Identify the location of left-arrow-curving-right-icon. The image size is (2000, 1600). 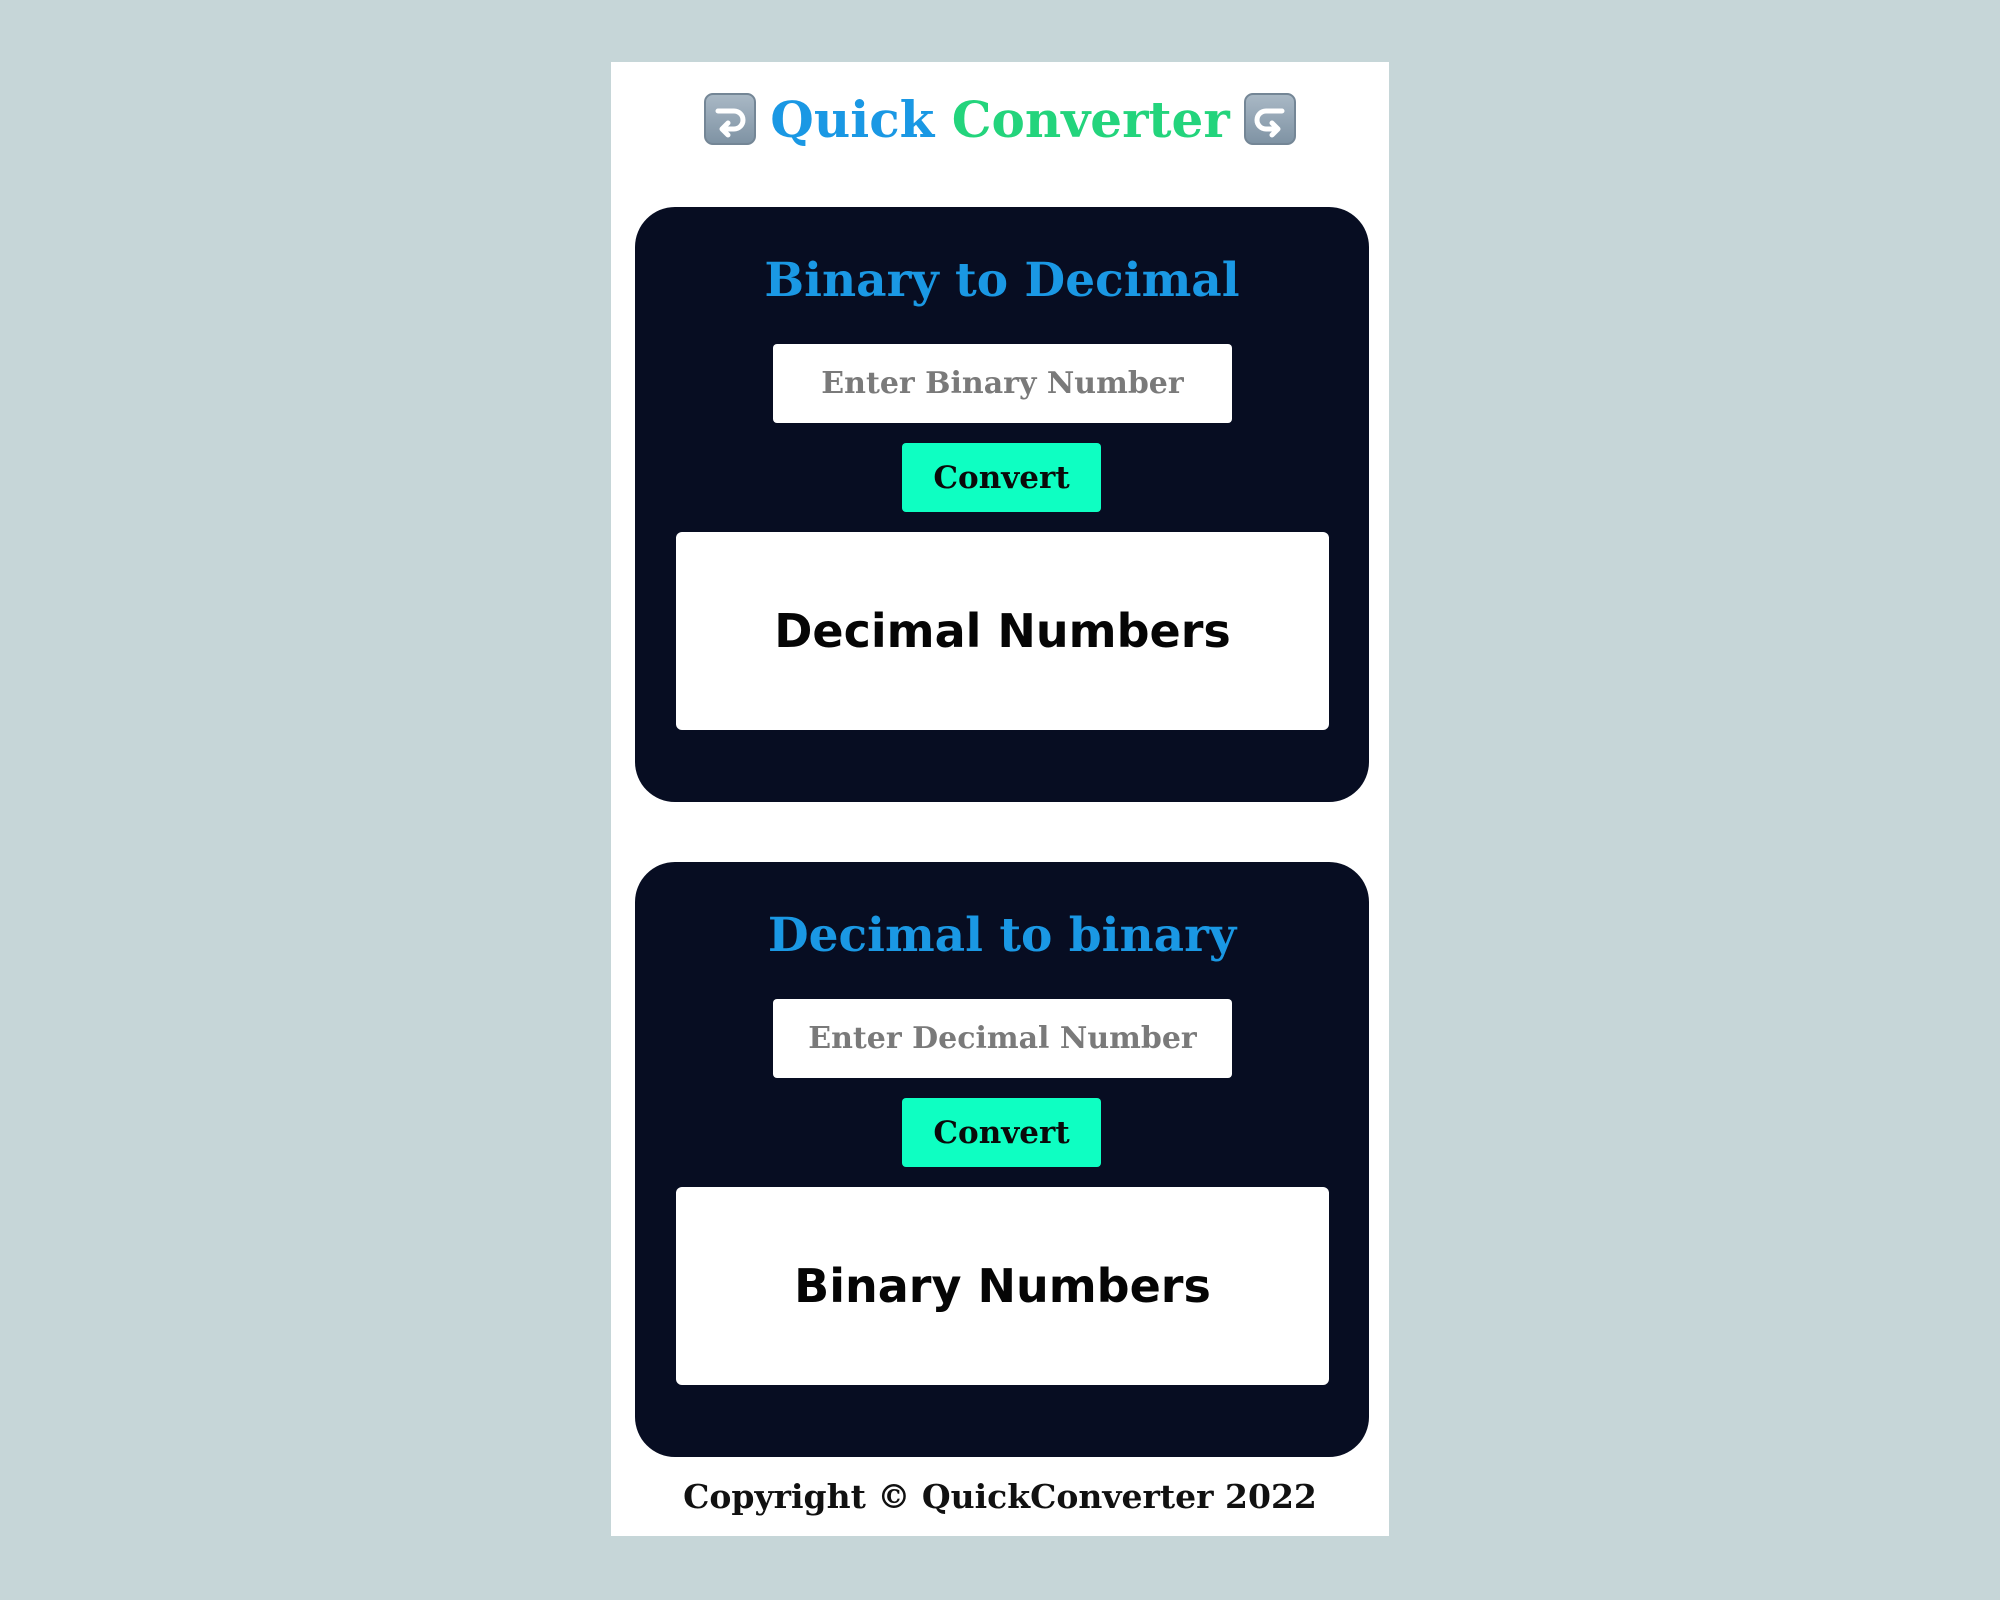
(1269, 119).